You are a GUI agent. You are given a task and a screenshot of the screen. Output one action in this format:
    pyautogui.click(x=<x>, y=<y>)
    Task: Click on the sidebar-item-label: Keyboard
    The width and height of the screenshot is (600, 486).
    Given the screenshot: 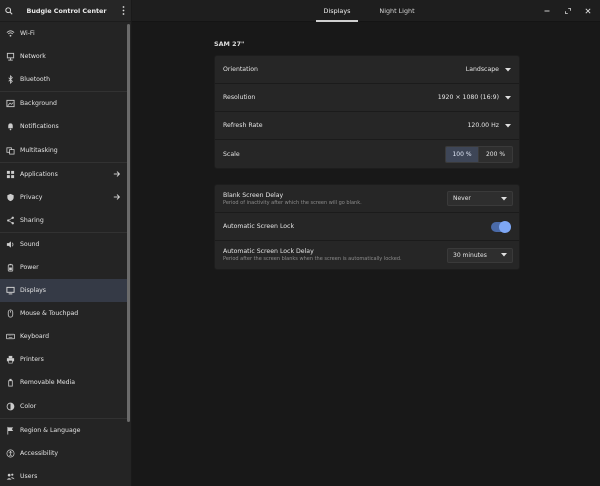 What is the action you would take?
    pyautogui.click(x=35, y=337)
    